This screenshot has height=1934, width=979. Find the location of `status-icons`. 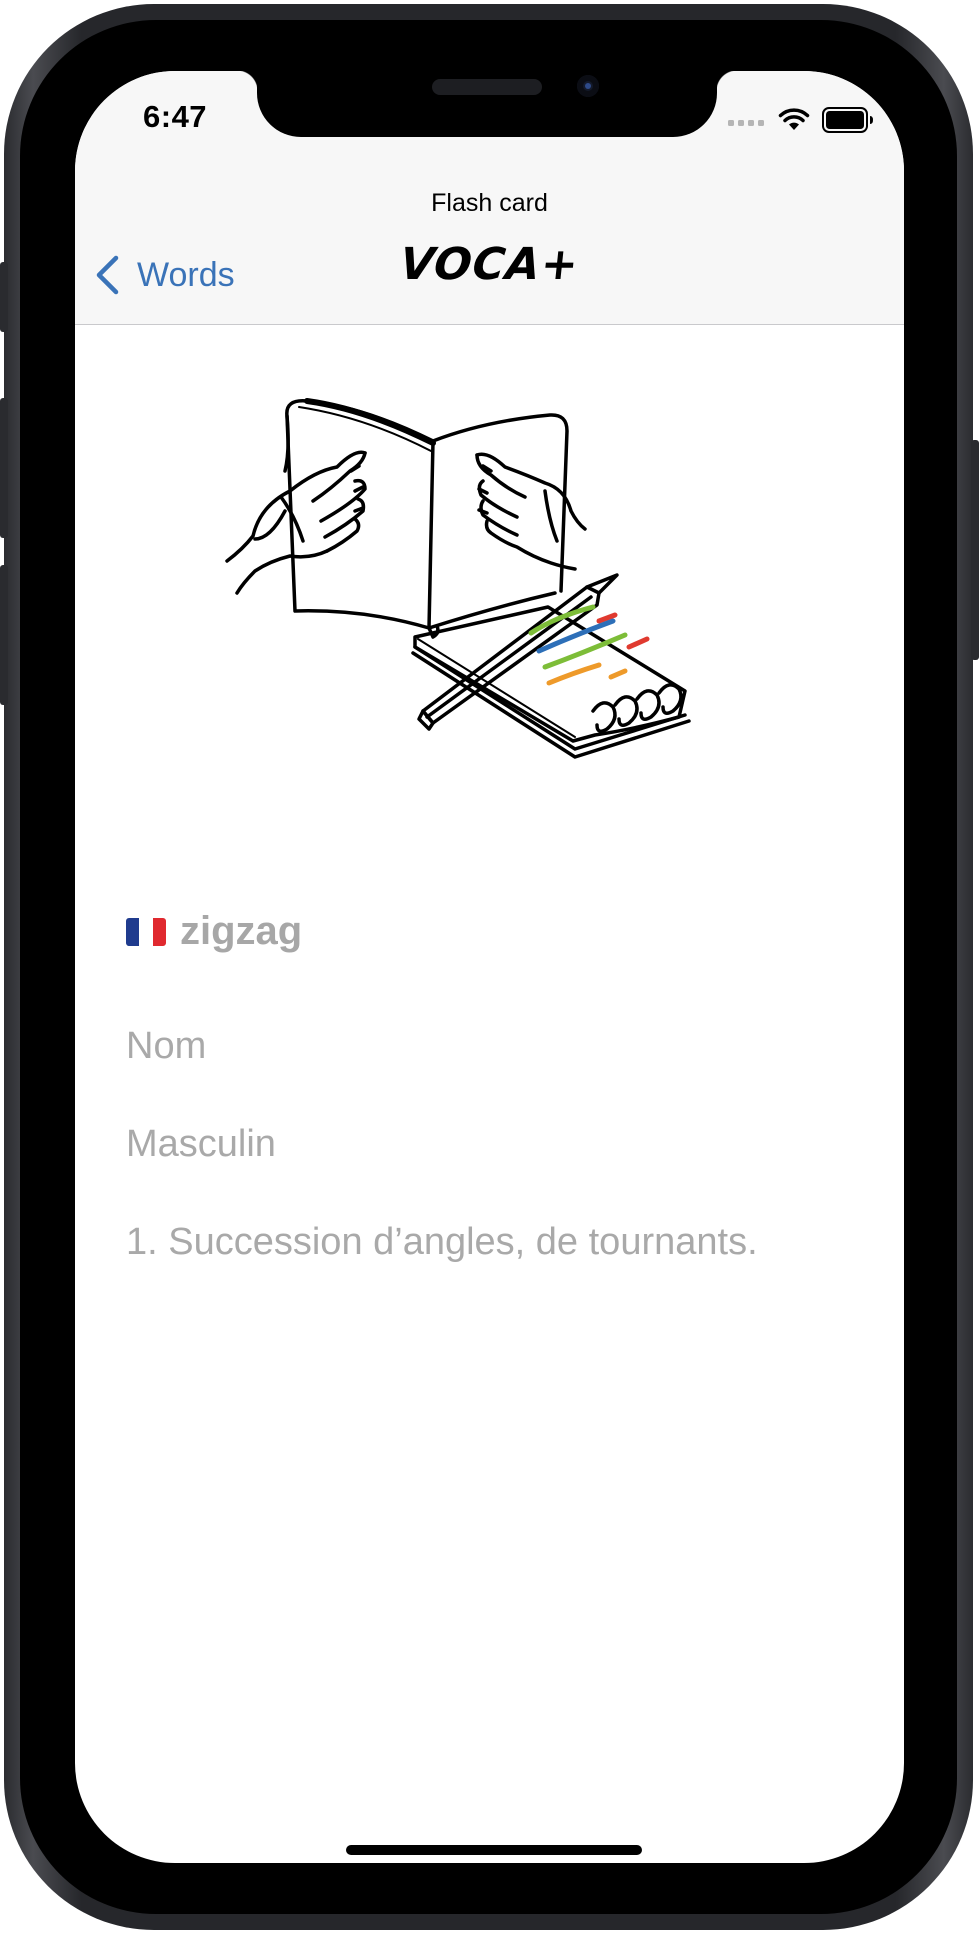

status-icons is located at coordinates (801, 120).